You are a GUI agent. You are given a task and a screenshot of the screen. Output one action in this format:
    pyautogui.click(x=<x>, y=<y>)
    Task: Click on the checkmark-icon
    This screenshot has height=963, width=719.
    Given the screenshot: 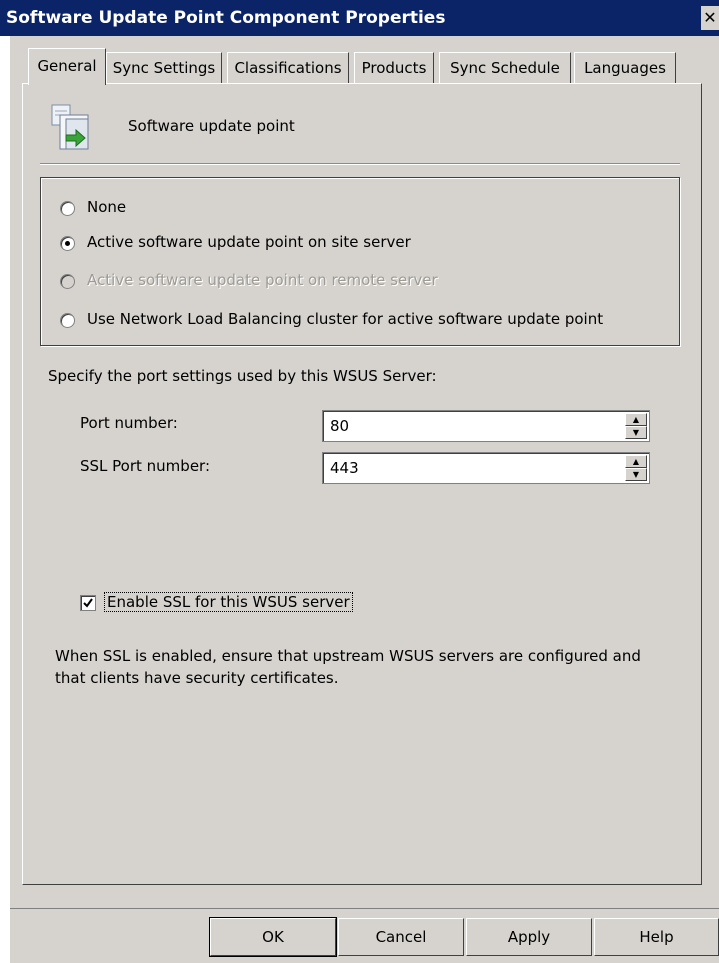 What is the action you would take?
    pyautogui.click(x=88, y=603)
    